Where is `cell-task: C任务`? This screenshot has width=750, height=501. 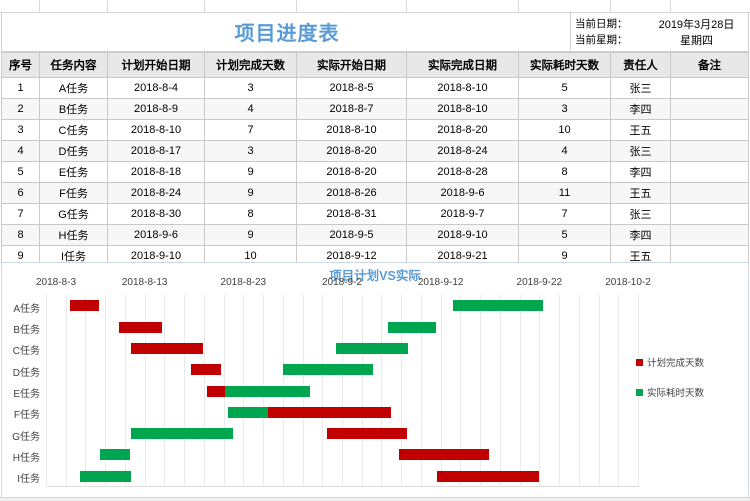
cell-task: C任务 is located at coordinates (73, 130).